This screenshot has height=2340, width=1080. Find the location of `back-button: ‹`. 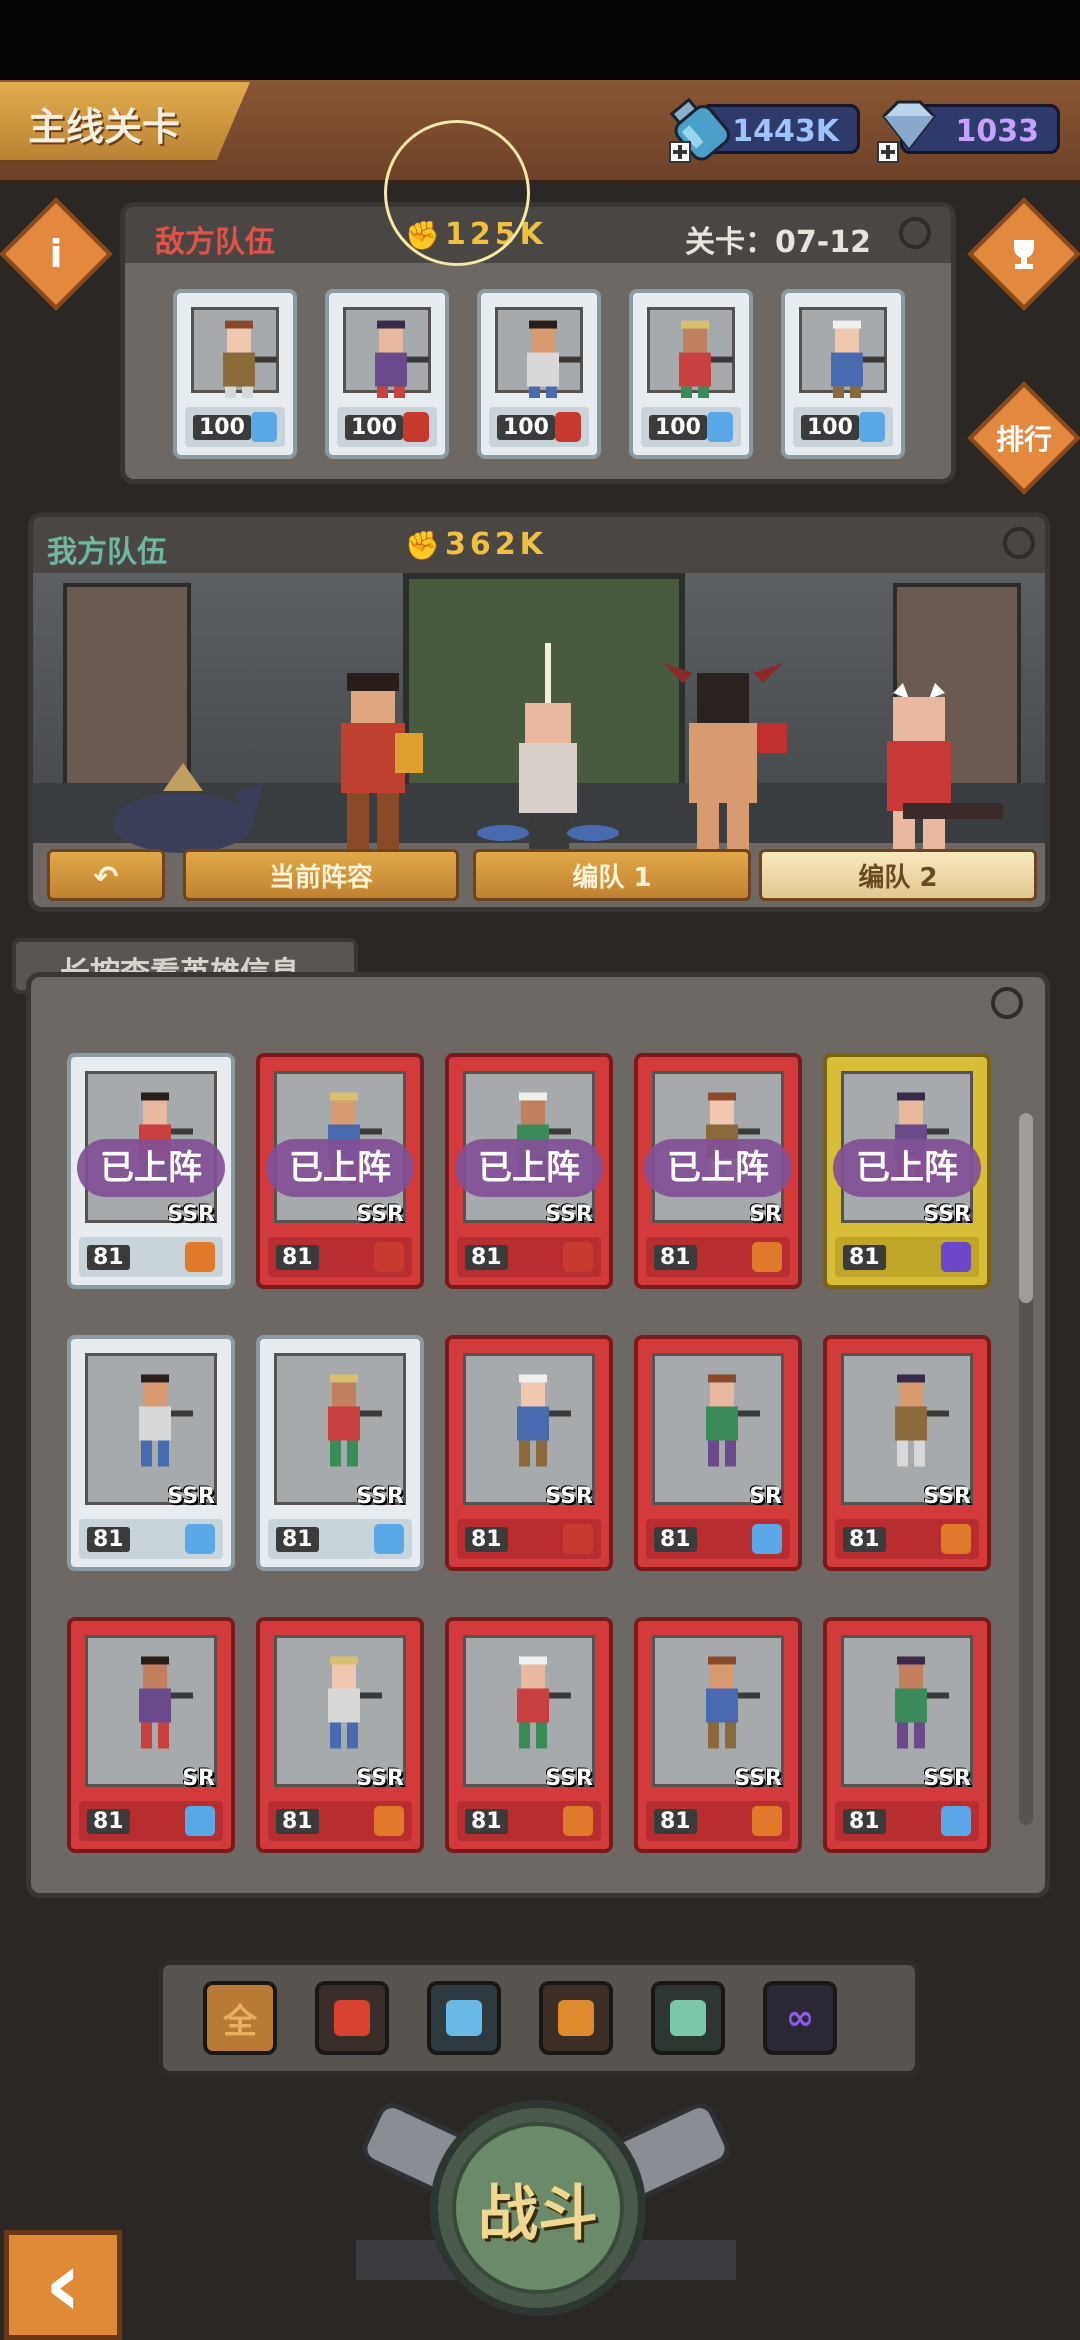

back-button: ‹ is located at coordinates (63, 2285).